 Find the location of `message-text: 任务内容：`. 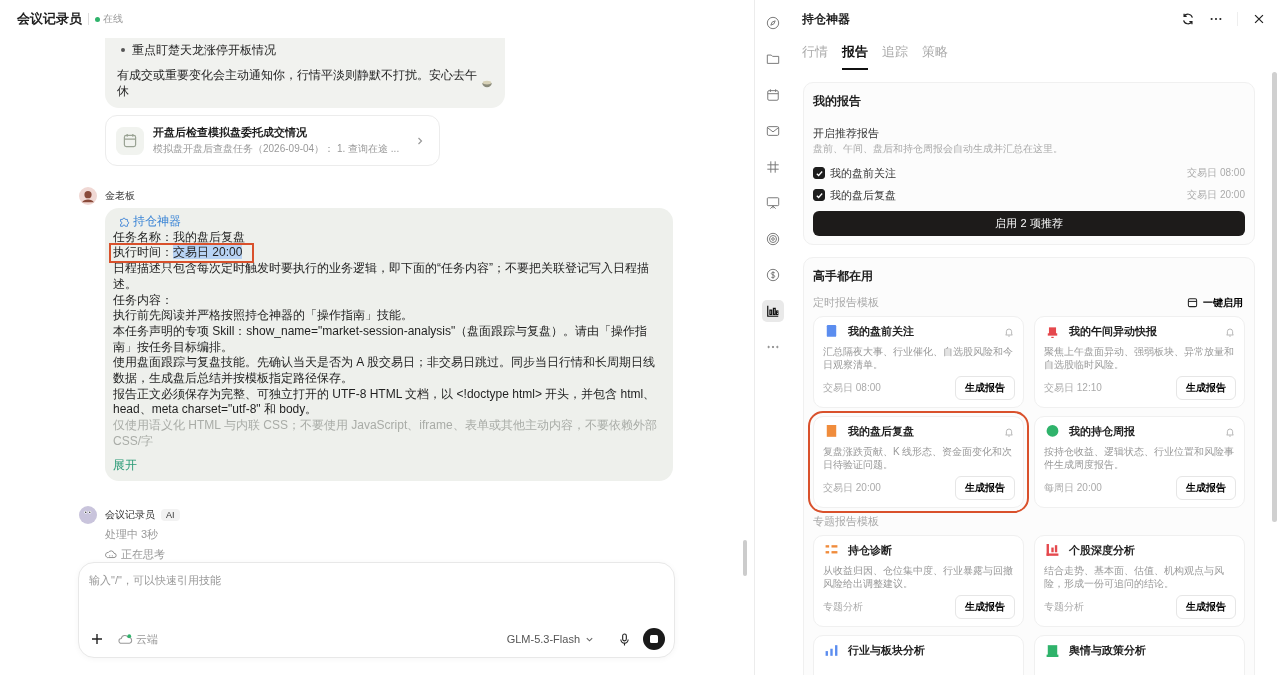

message-text: 任务内容： is located at coordinates (143, 300).